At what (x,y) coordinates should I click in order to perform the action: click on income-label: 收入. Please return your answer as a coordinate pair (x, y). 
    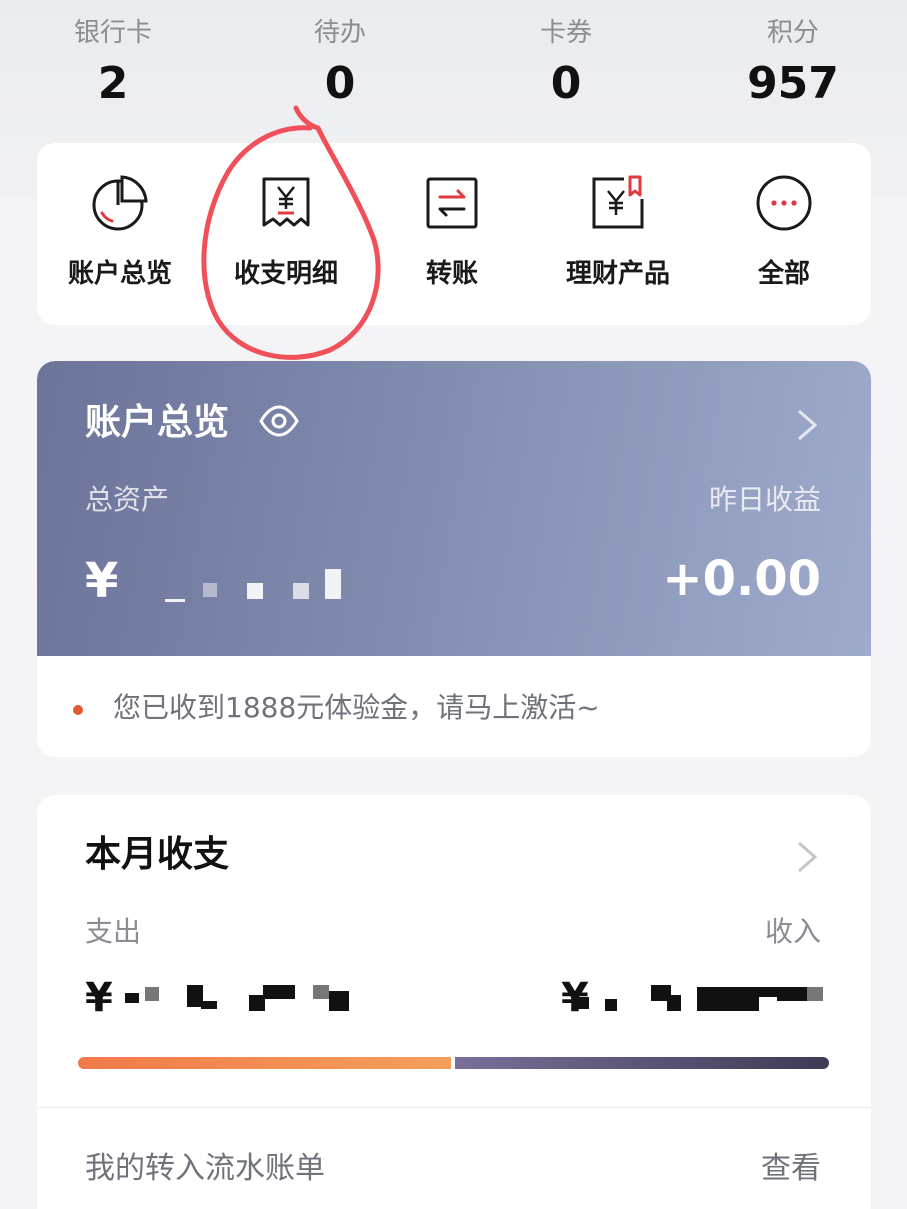
    Looking at the image, I should click on (792, 931).